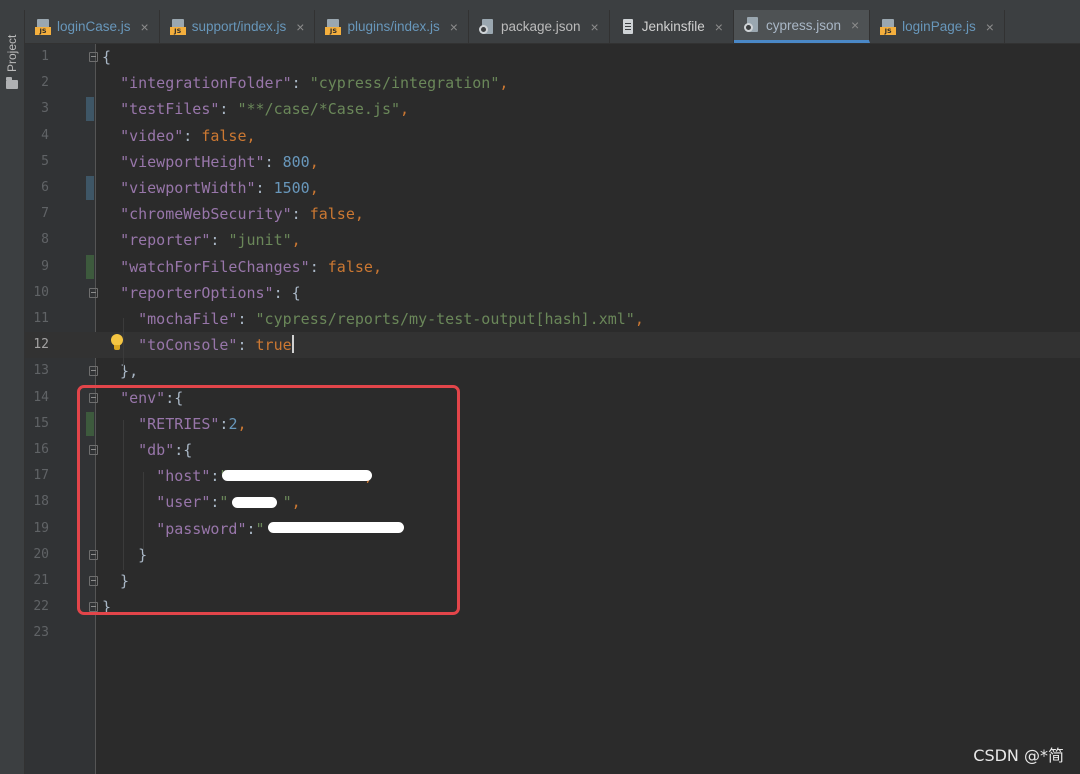 Image resolution: width=1080 pixels, height=774 pixels. I want to click on code-line: 5 "viewportHeight": 800,, so click(552, 162).